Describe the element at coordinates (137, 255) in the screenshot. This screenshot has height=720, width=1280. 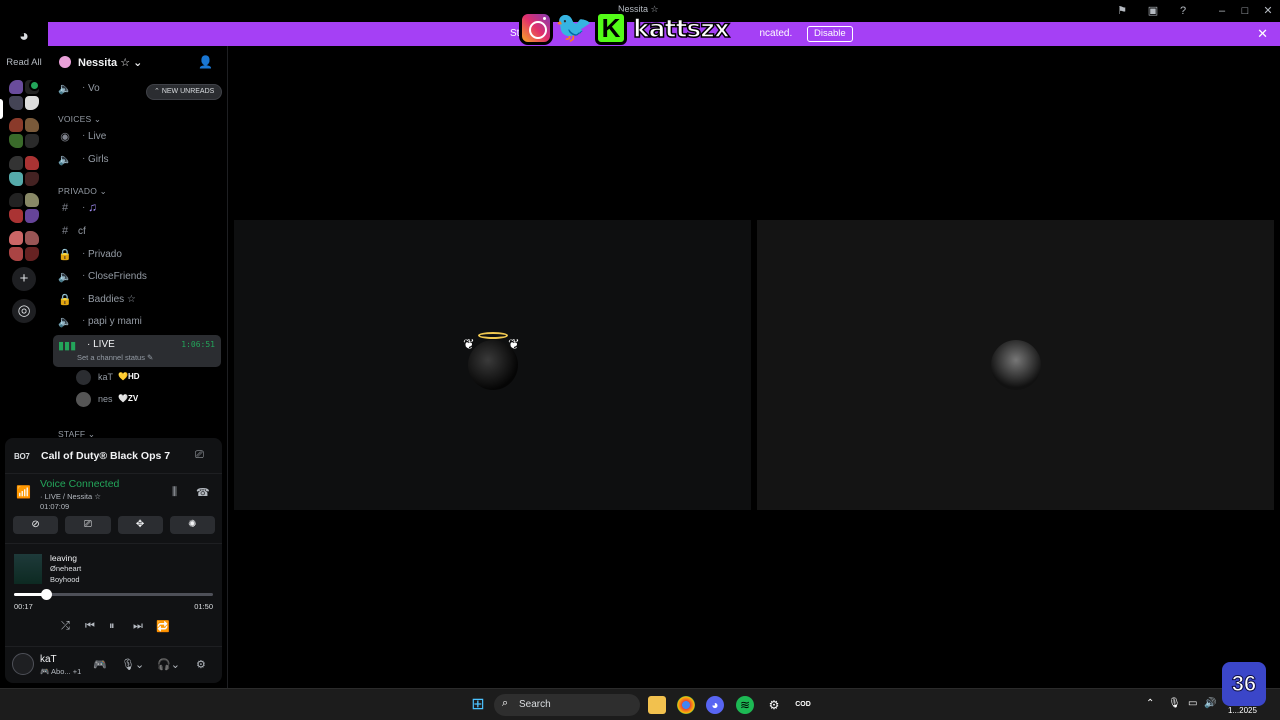
I see `channel-privado: 🔒 · Privado` at that location.